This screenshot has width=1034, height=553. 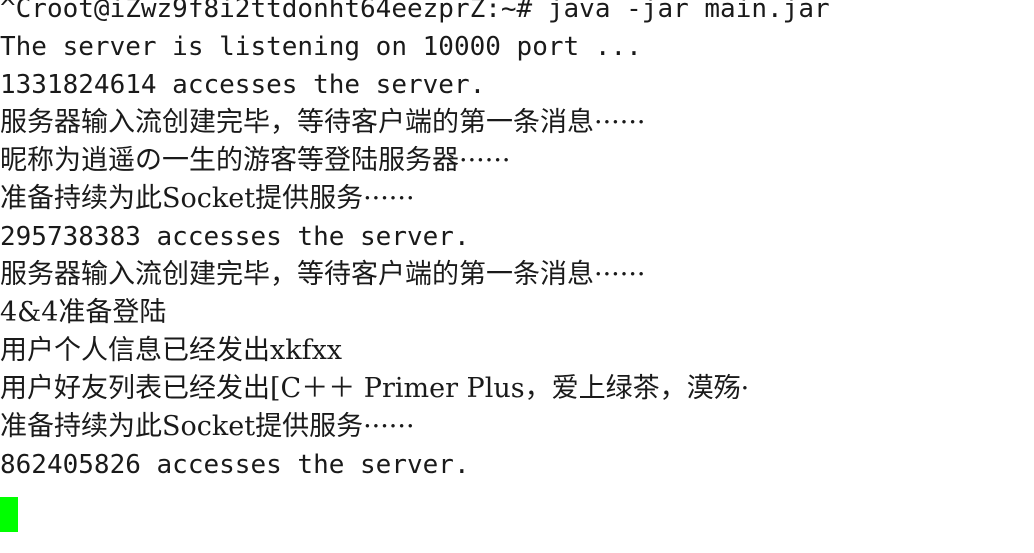 I want to click on terminal-line-friendlist: 用户好友列表已经发出[C＋＋ Primer Plus，爱上绿茶，漠殇·, so click(x=375, y=388).